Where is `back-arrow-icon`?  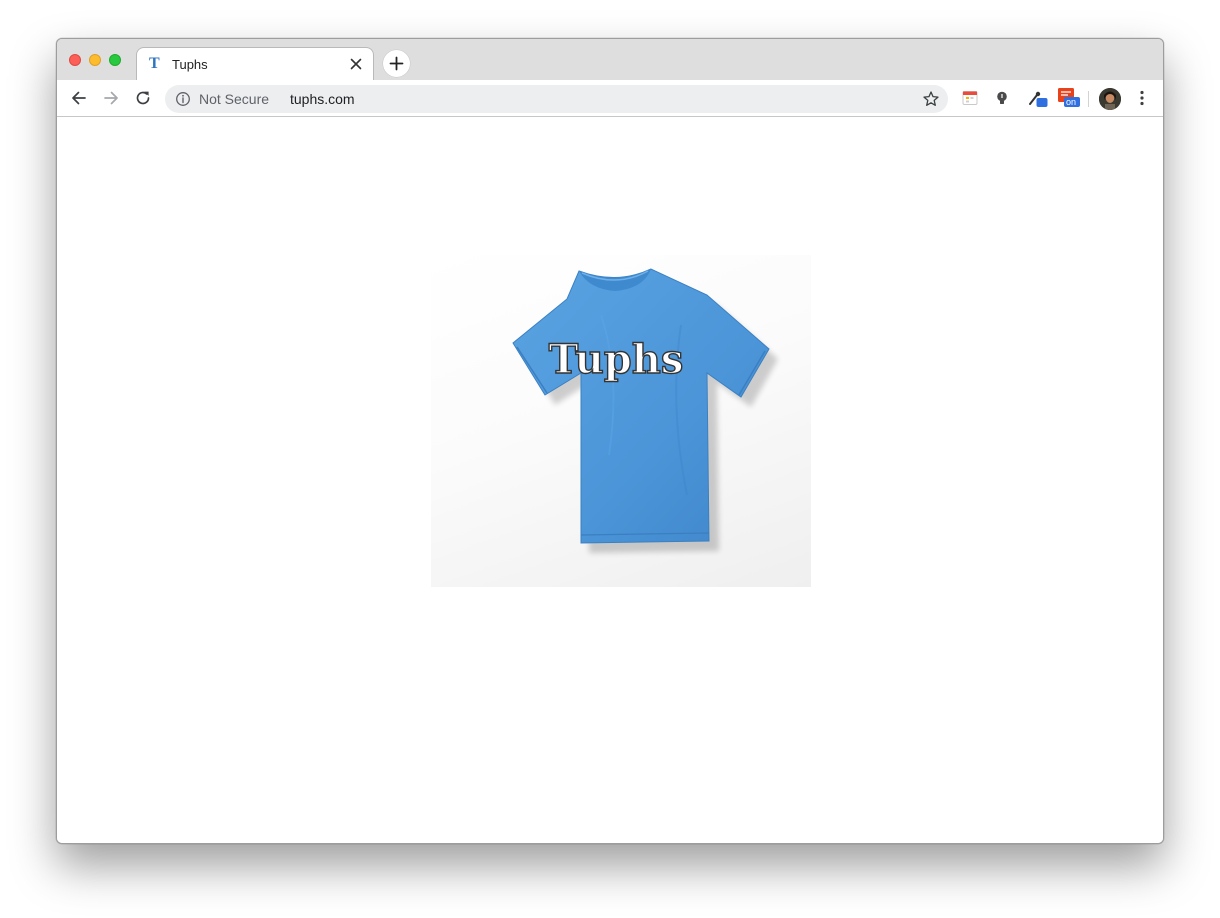 back-arrow-icon is located at coordinates (79, 98).